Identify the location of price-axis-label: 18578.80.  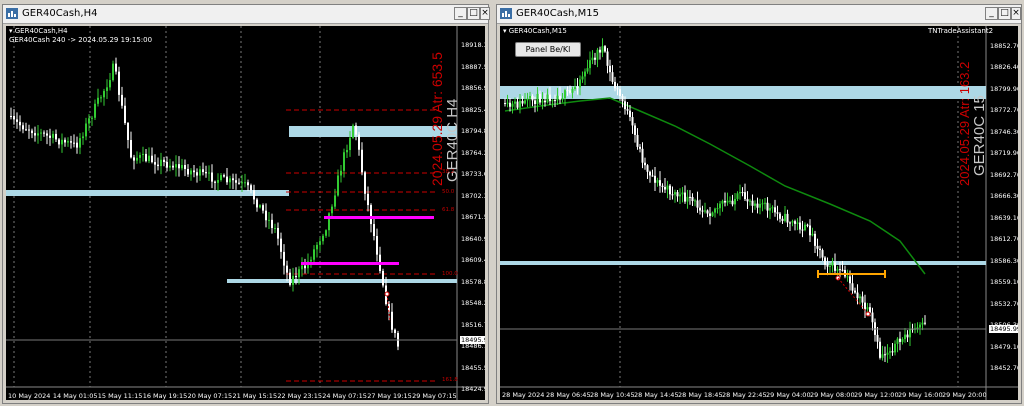
(473, 281).